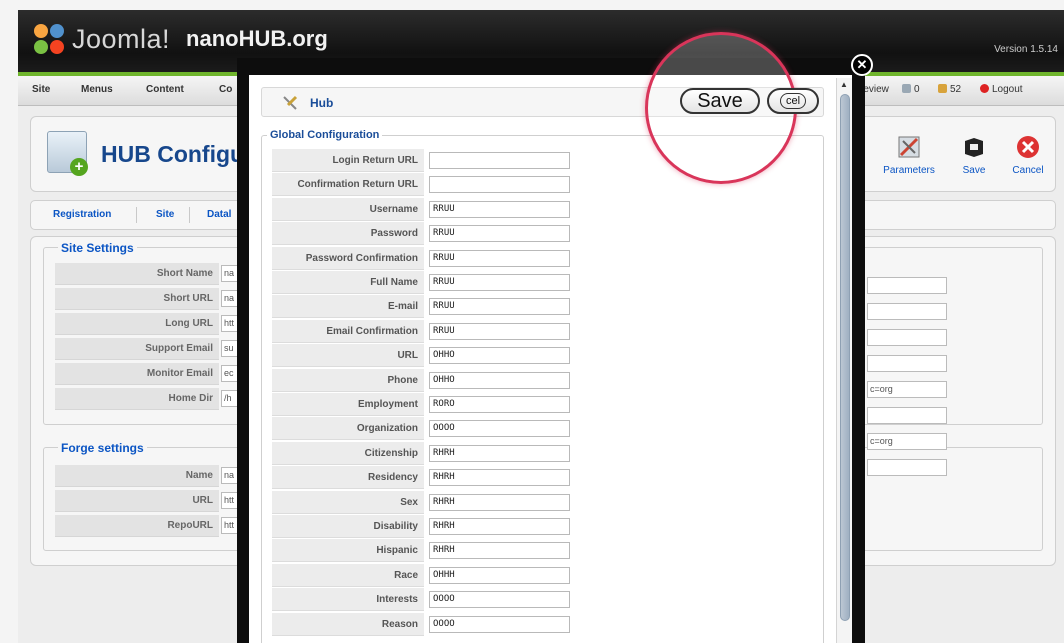 The image size is (1064, 643). What do you see at coordinates (348, 428) in the screenshot?
I see `field-label: Organization` at bounding box center [348, 428].